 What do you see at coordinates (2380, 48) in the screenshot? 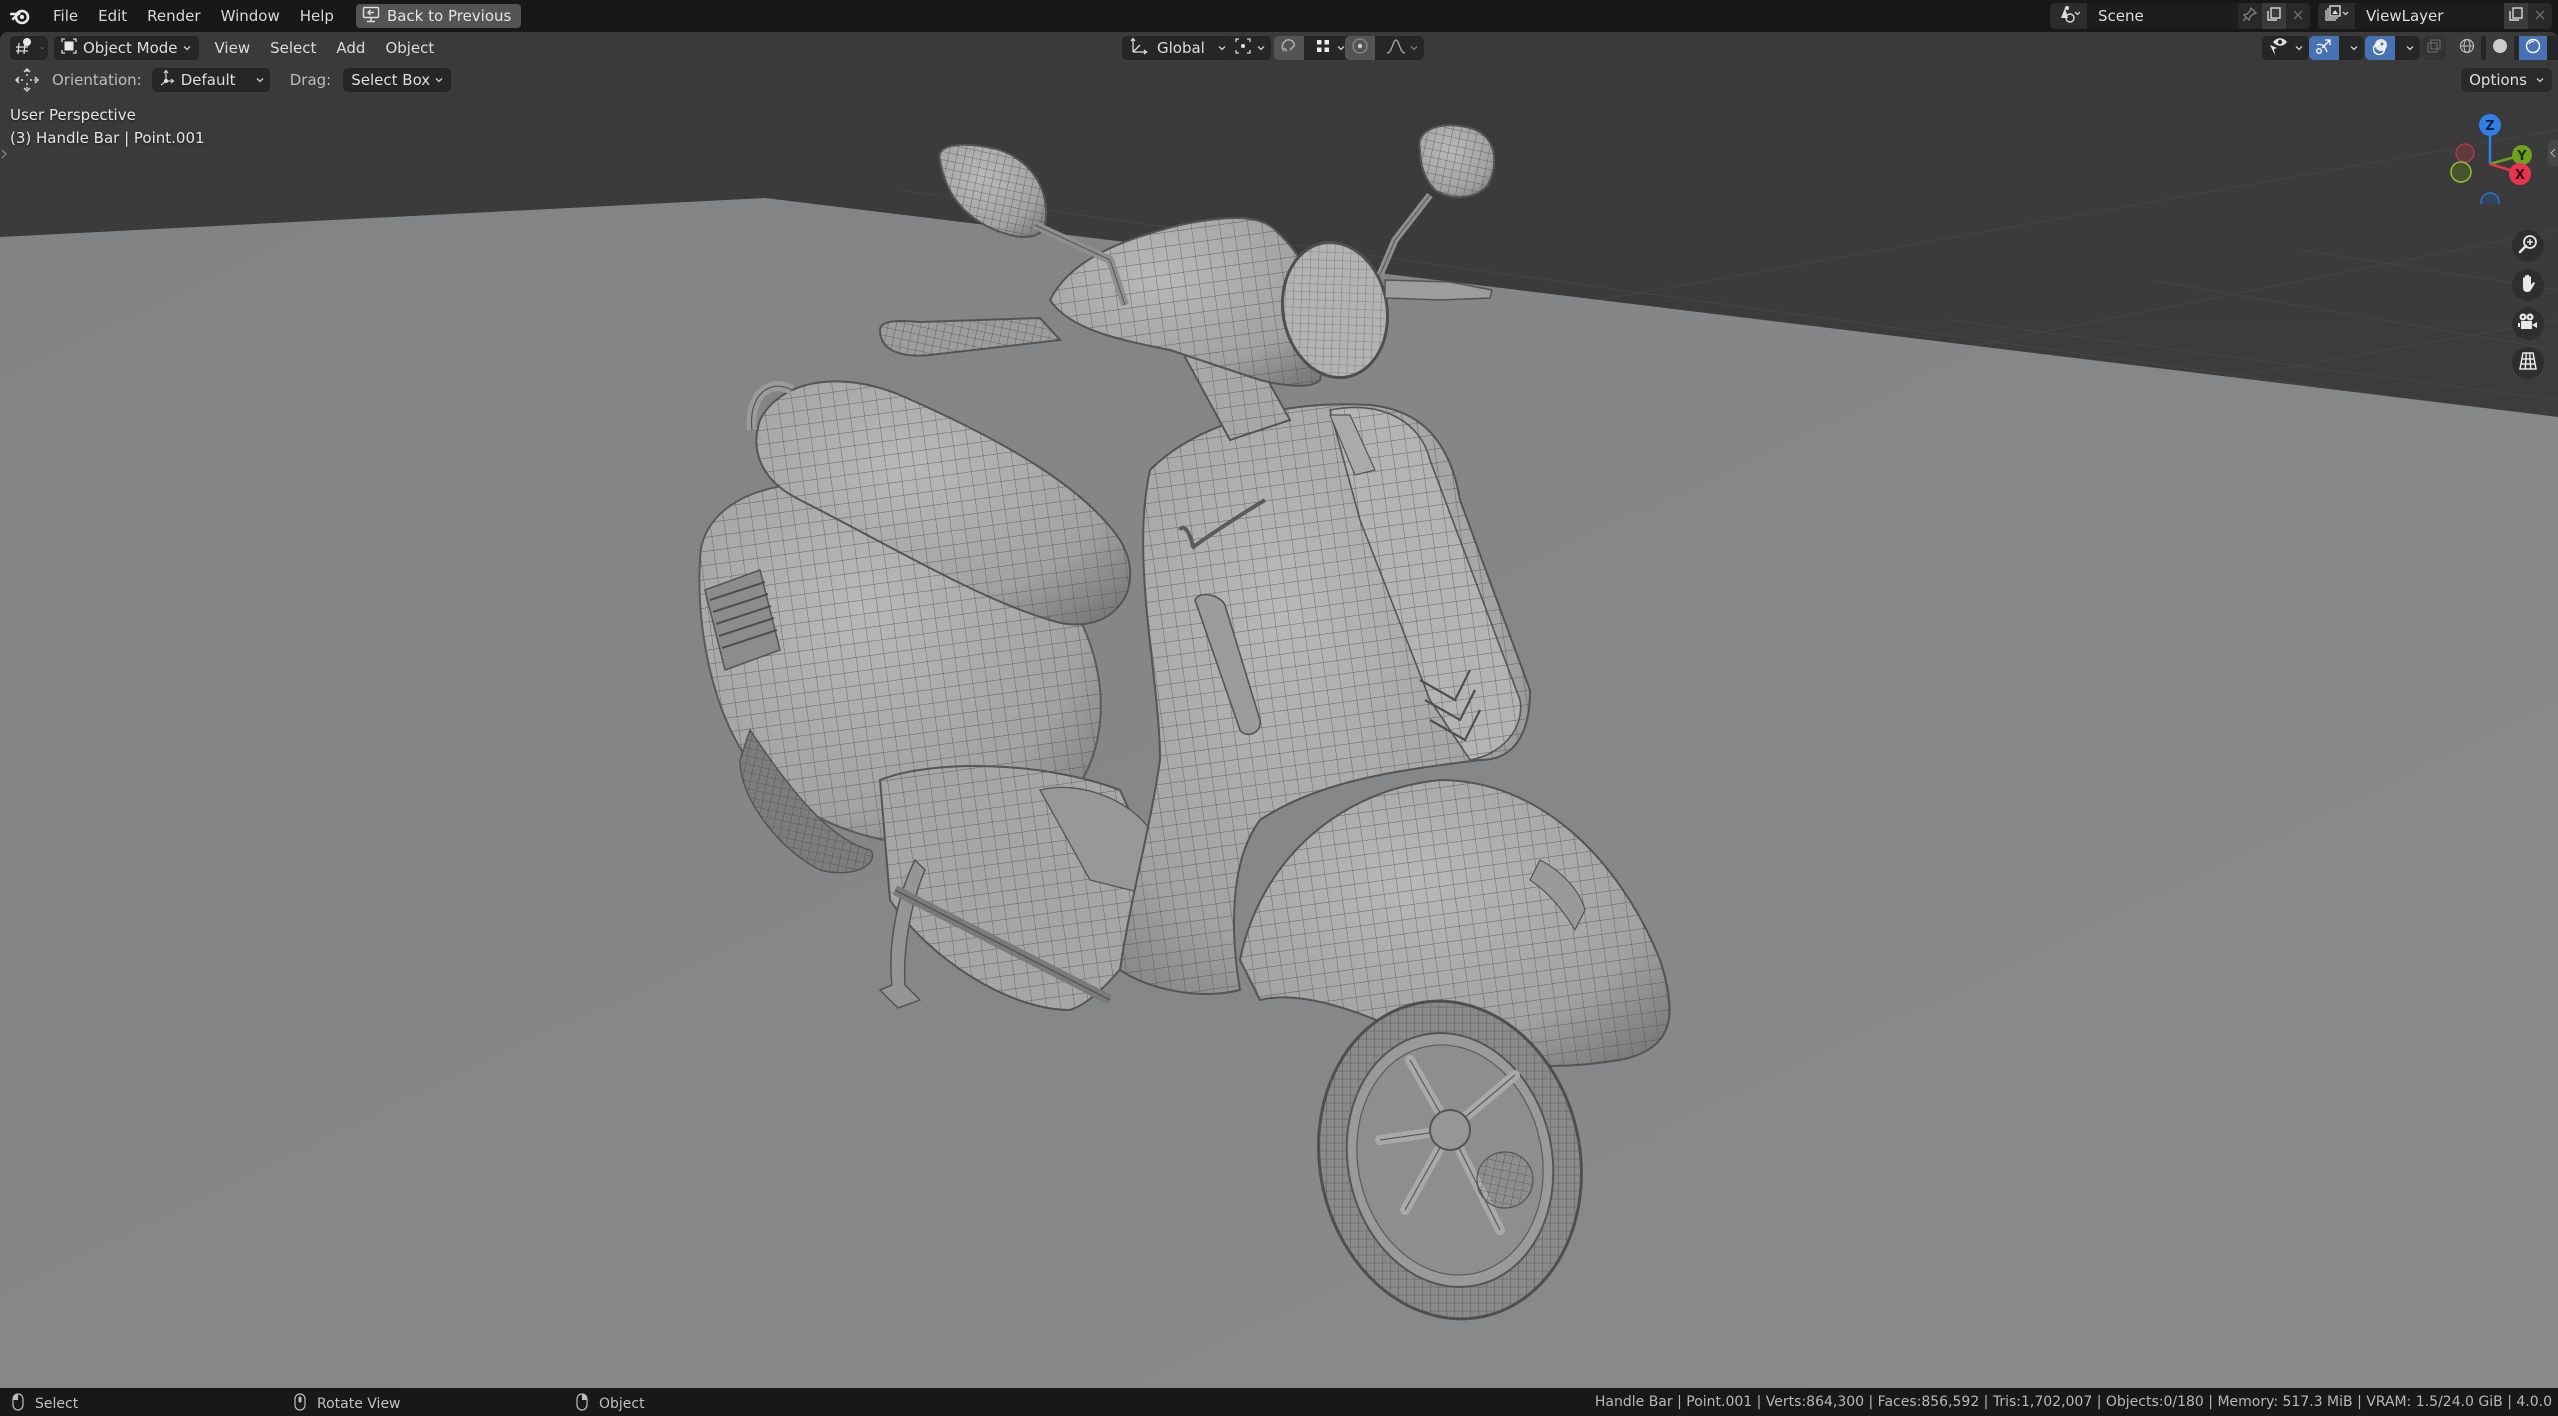
I see `show-overlays-toggle` at bounding box center [2380, 48].